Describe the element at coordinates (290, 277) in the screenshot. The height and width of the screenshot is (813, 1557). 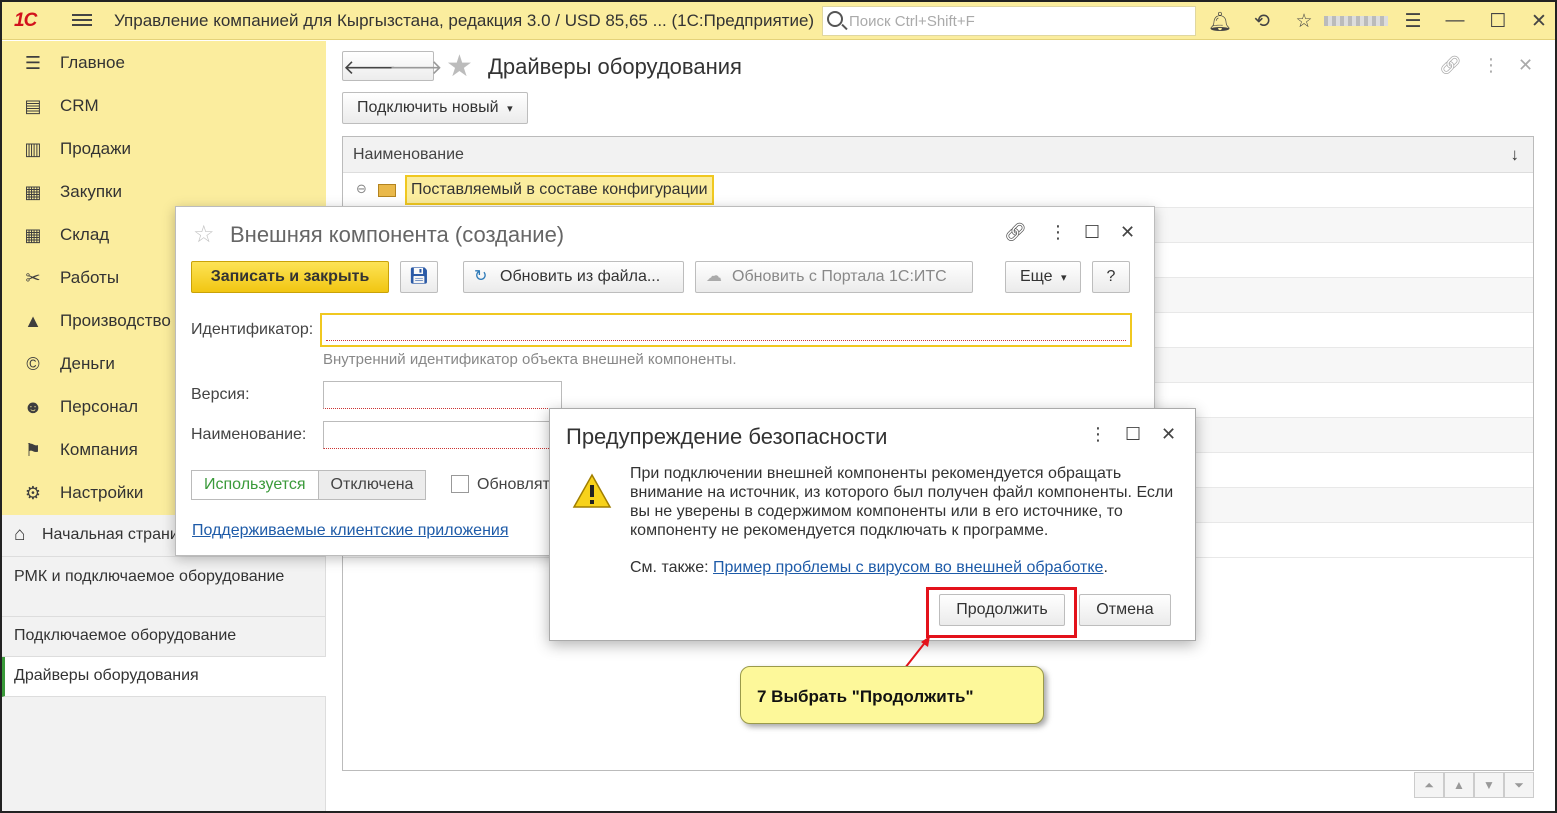
I see `save-close-button: Записать и закрыть` at that location.